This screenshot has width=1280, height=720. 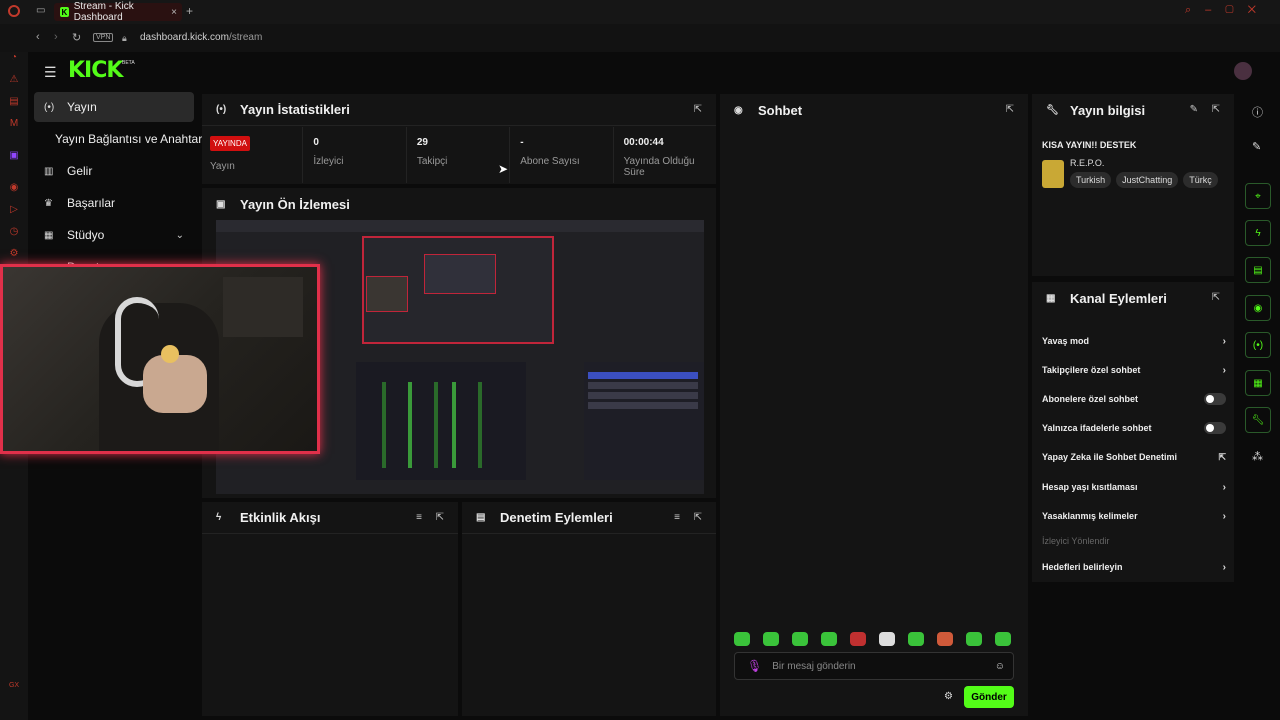 I want to click on sidebar-item-achievements: ♛ Başarılar, so click(x=114, y=203).